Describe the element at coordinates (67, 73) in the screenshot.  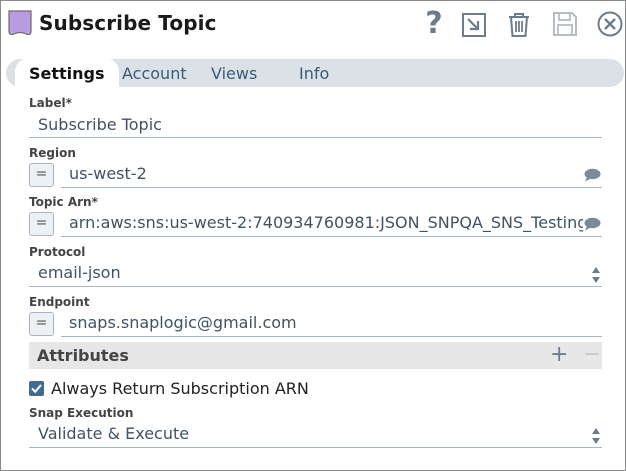
I see `tab-settings: Settings` at that location.